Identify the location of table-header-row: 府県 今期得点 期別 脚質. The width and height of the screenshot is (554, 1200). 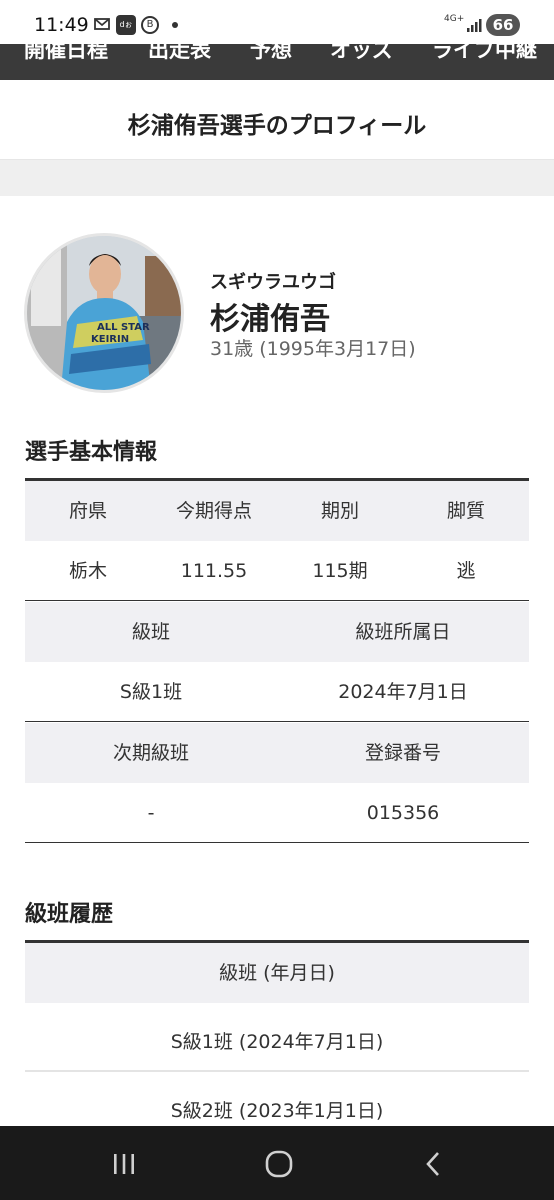
(277, 511).